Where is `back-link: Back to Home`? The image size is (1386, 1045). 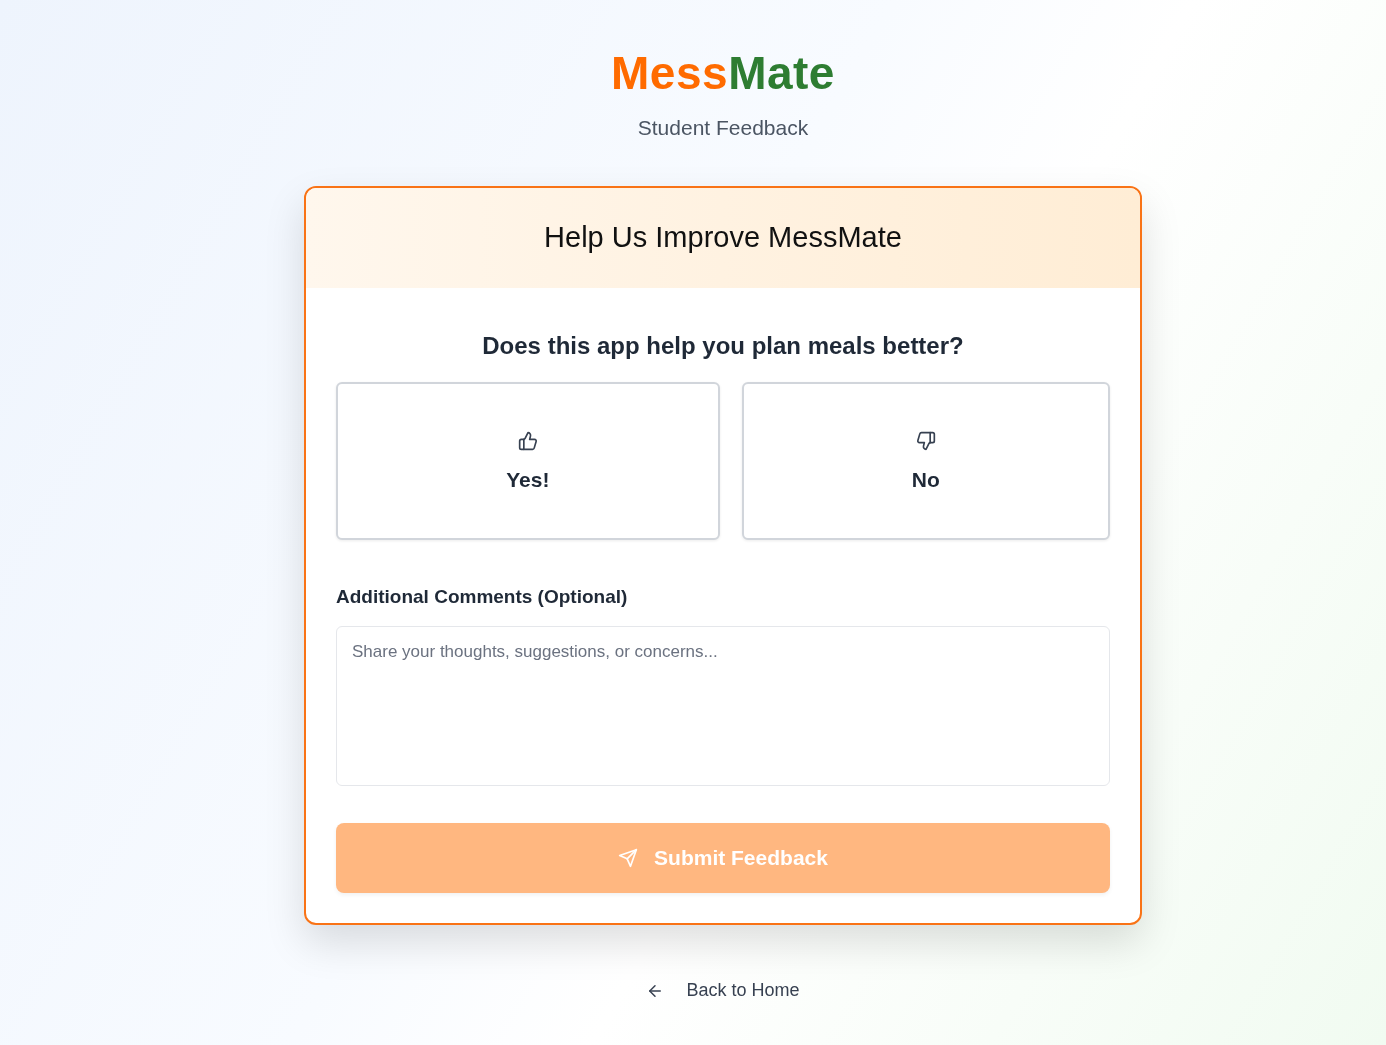 back-link: Back to Home is located at coordinates (723, 991).